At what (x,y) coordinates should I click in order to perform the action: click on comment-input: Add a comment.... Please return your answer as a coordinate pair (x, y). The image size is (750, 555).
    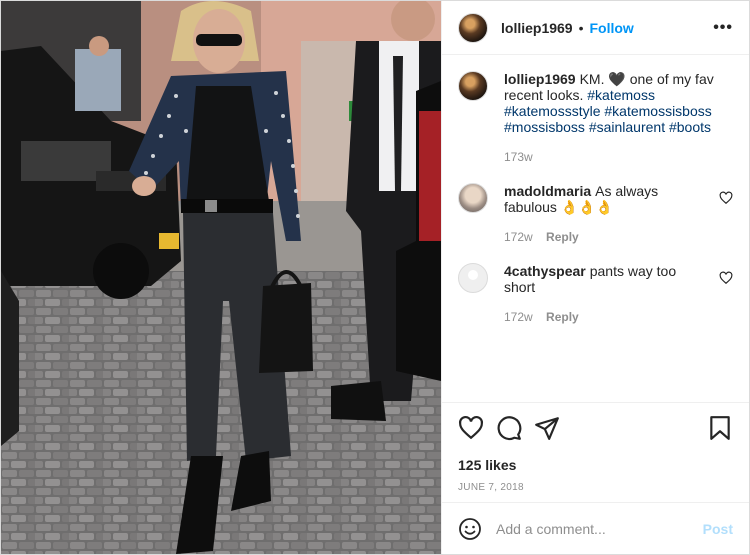
    Looking at the image, I should click on (599, 529).